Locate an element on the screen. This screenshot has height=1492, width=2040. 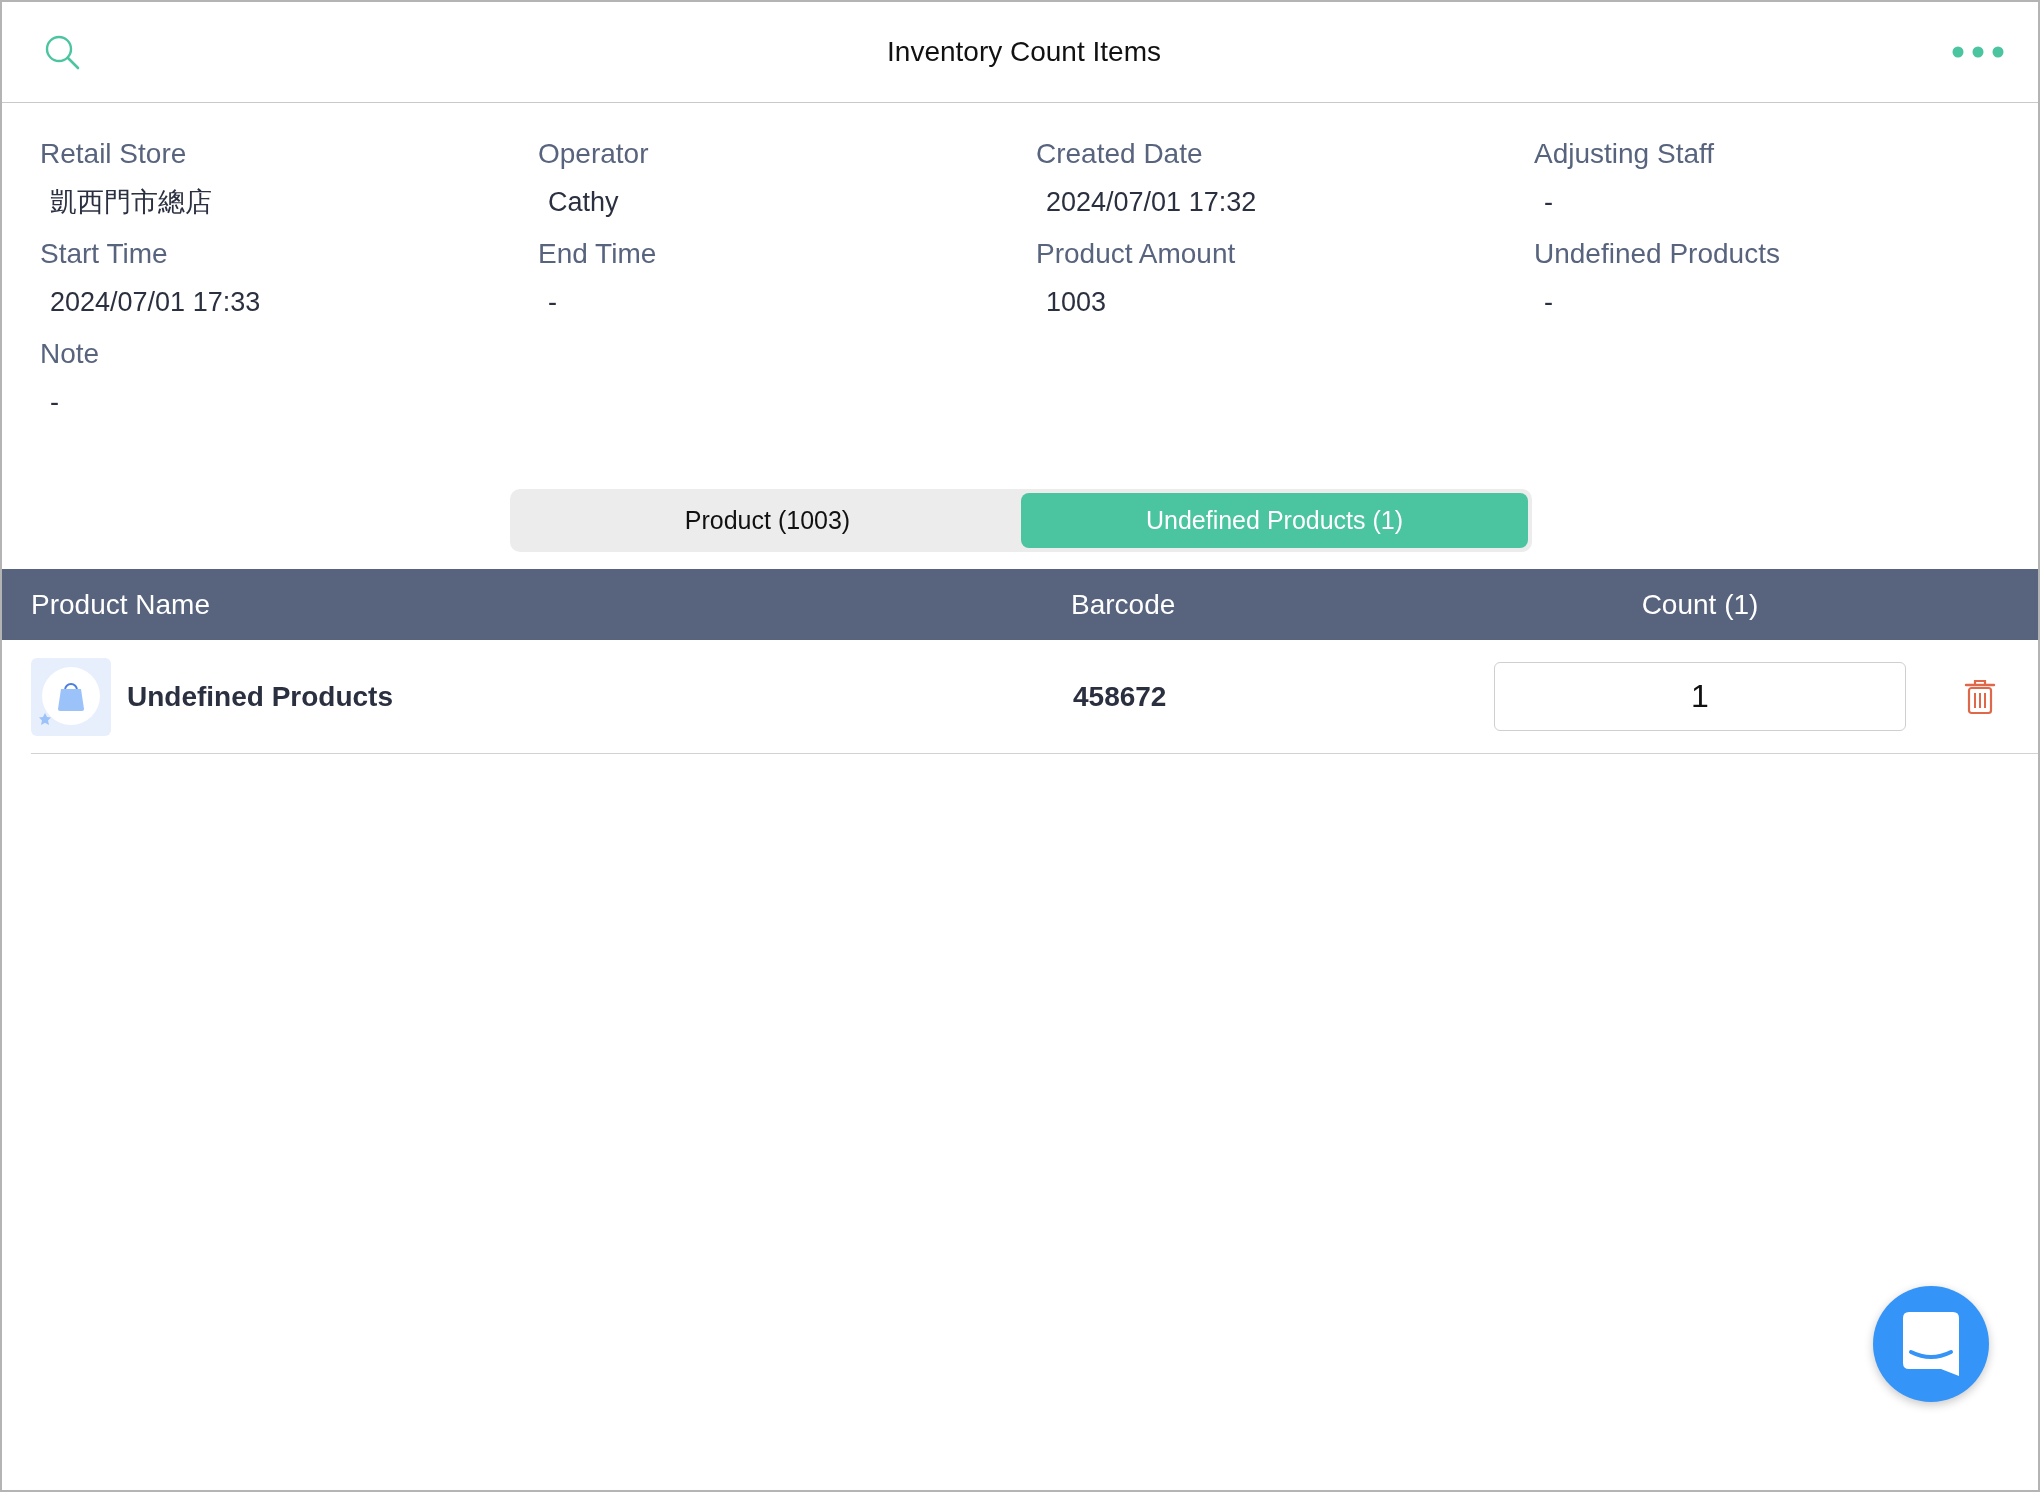
trash-icon is located at coordinates (1980, 696).